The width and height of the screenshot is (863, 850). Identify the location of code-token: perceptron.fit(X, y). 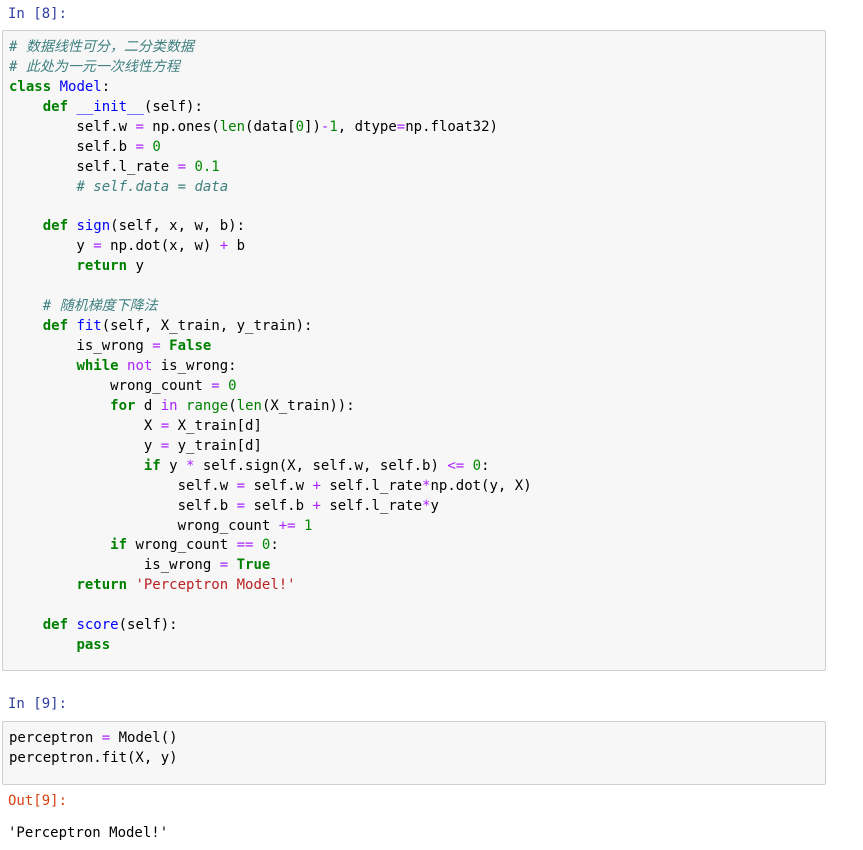
(93, 757).